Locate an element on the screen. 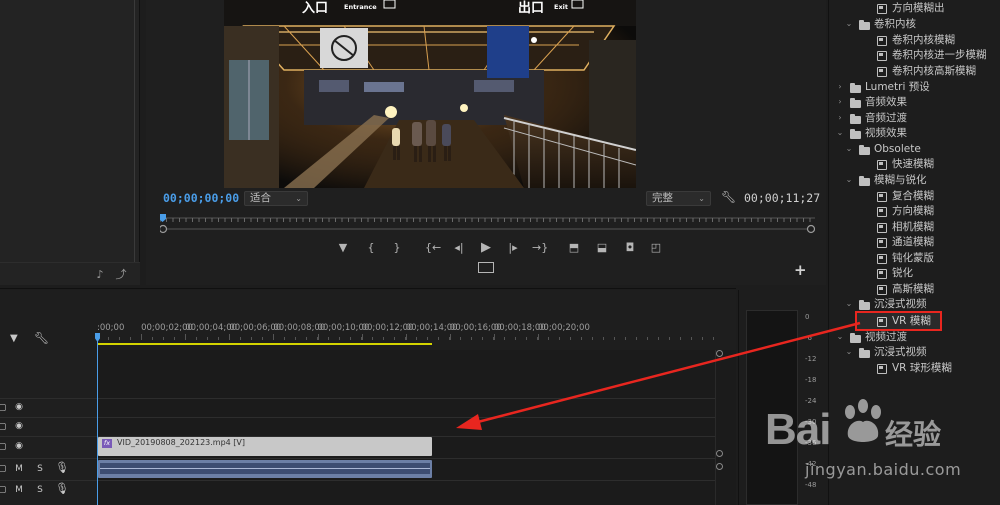  baidu-paw-logo is located at coordinates (863, 423).